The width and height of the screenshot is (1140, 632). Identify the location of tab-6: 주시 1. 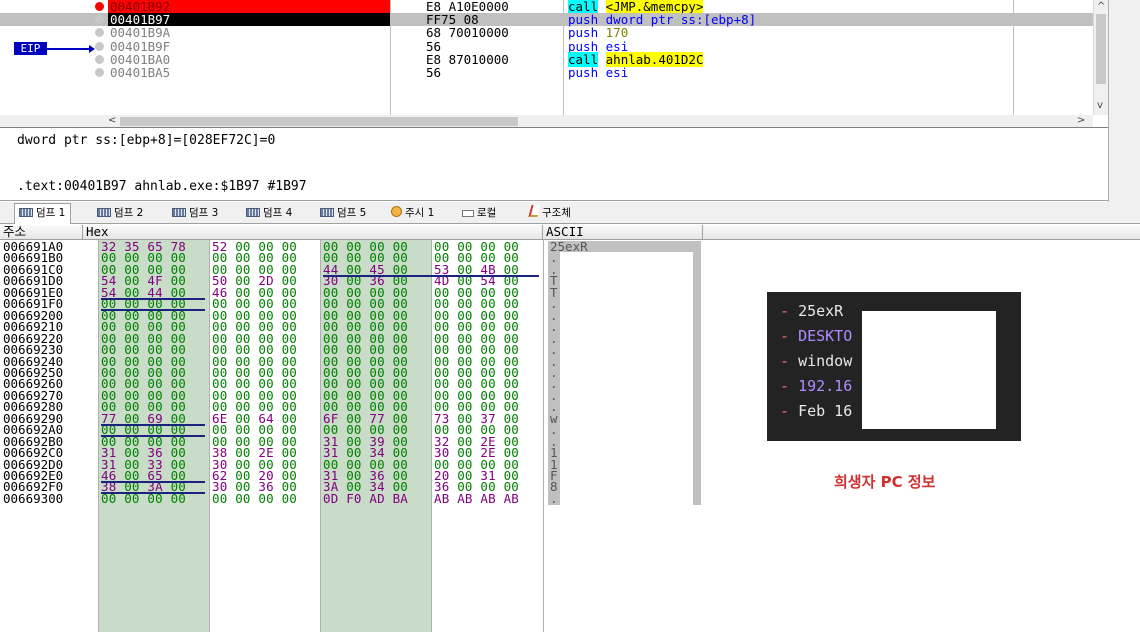
(413, 213).